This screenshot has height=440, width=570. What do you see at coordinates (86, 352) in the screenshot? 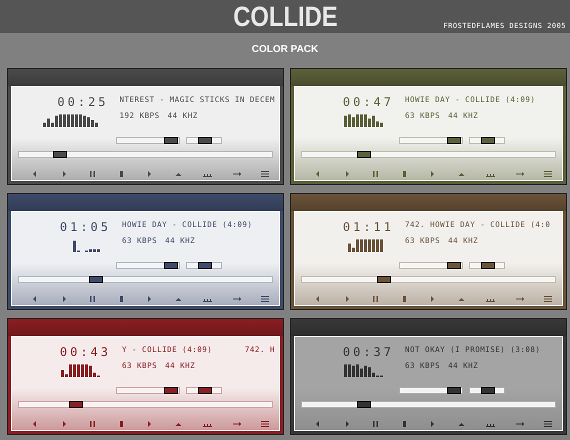
I see `time-display: 00:43` at bounding box center [86, 352].